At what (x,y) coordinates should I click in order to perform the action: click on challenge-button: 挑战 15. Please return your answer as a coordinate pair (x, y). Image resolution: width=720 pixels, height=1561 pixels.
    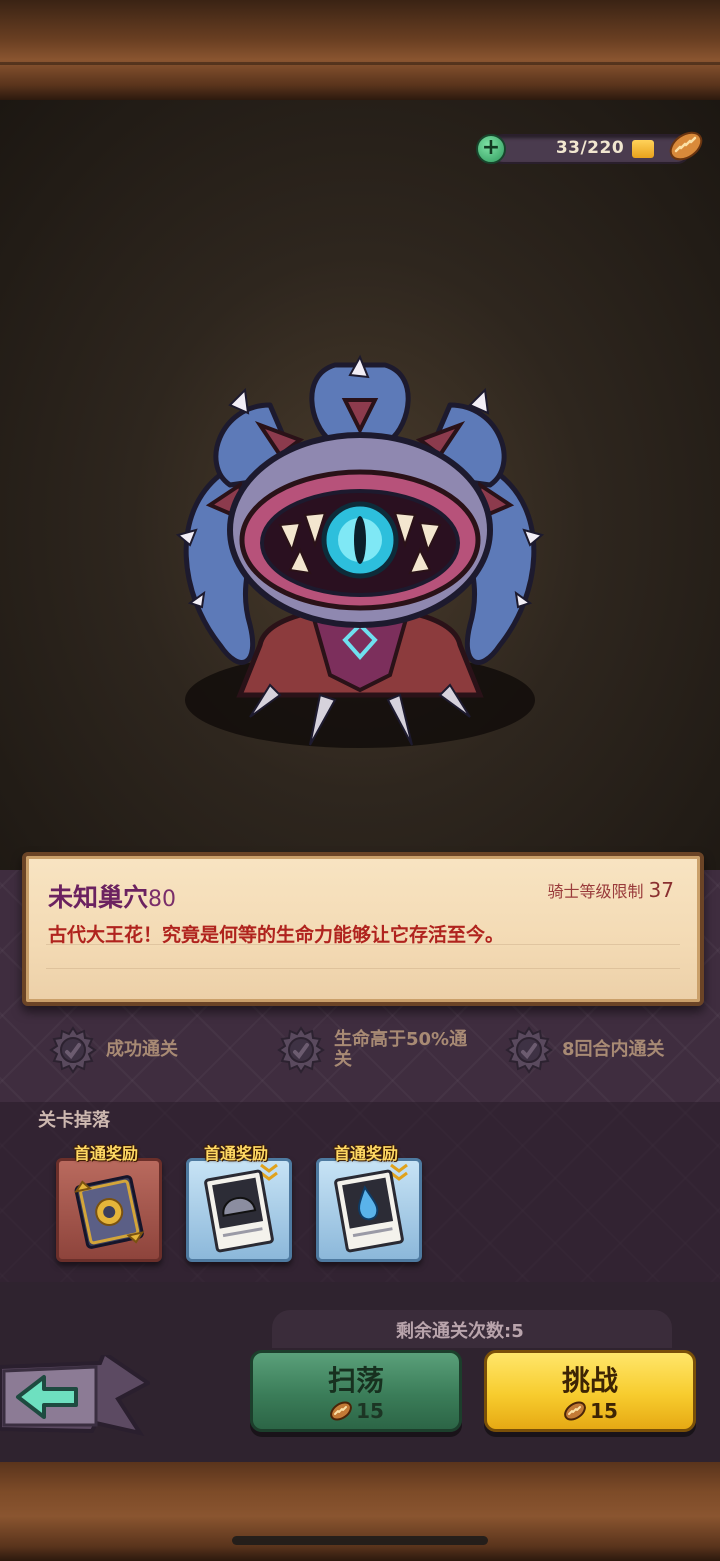
    Looking at the image, I should click on (590, 1391).